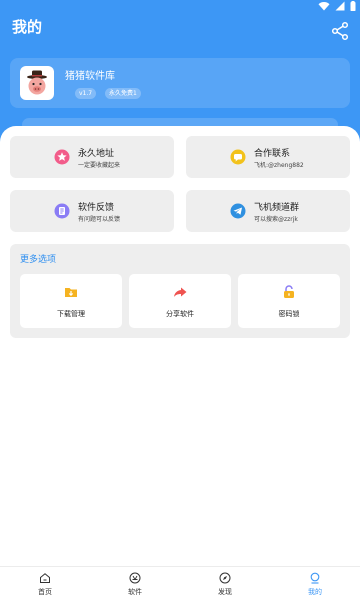 This screenshot has height=600, width=360. Describe the element at coordinates (180, 83) in the screenshot. I see `profile-card: 猪猪软件库 v1.7 永久免费1` at that location.